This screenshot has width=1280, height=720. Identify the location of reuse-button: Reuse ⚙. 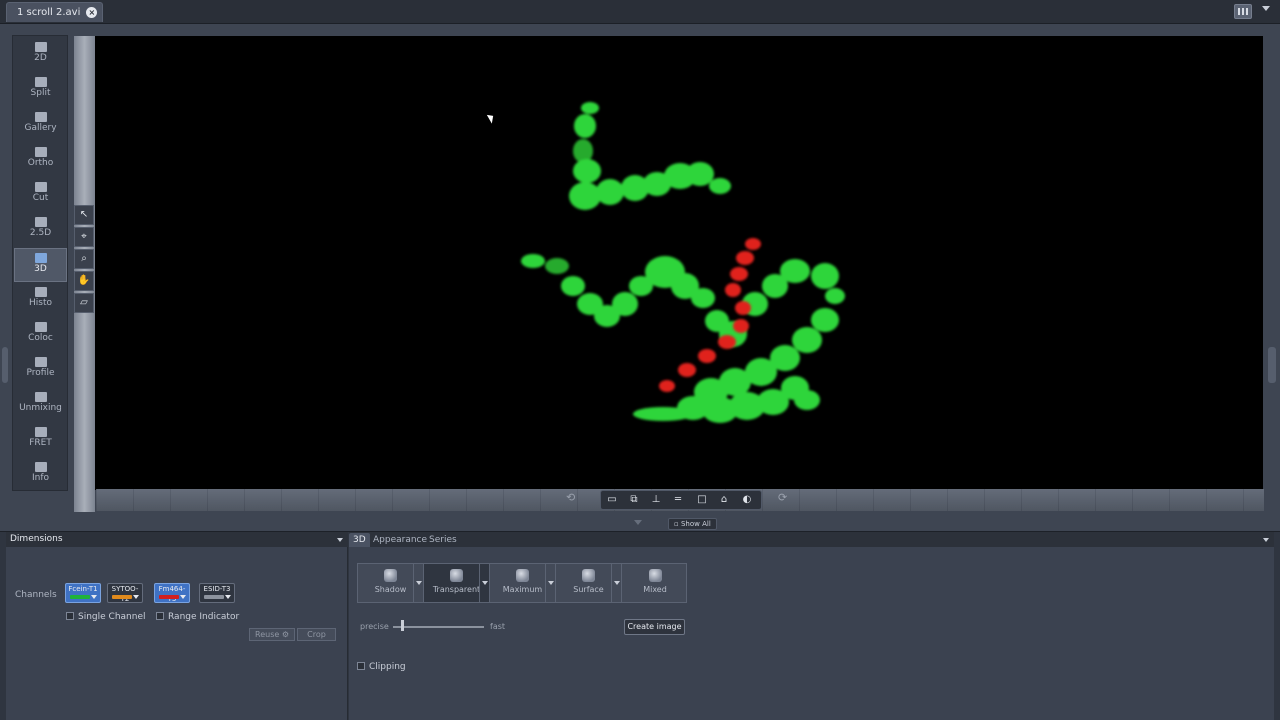
(272, 634).